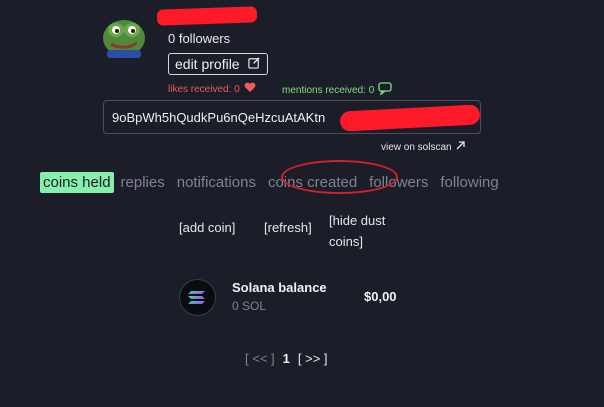 Image resolution: width=604 pixels, height=407 pixels. Describe the element at coordinates (288, 227) in the screenshot. I see `refresh-button: [refresh]` at that location.